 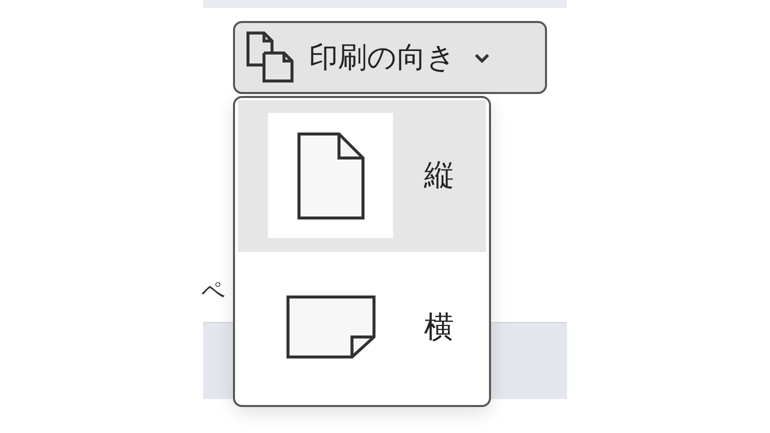 What do you see at coordinates (482, 57) in the screenshot?
I see `chevron-down-icon` at bounding box center [482, 57].